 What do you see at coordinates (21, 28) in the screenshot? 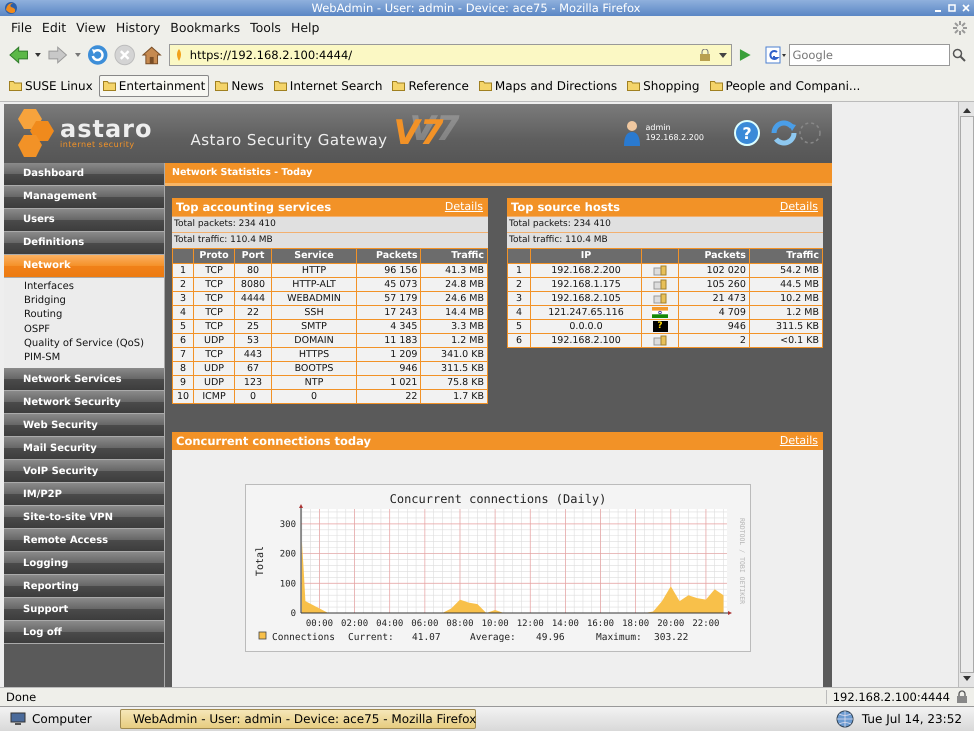
I see `menu-item: File` at bounding box center [21, 28].